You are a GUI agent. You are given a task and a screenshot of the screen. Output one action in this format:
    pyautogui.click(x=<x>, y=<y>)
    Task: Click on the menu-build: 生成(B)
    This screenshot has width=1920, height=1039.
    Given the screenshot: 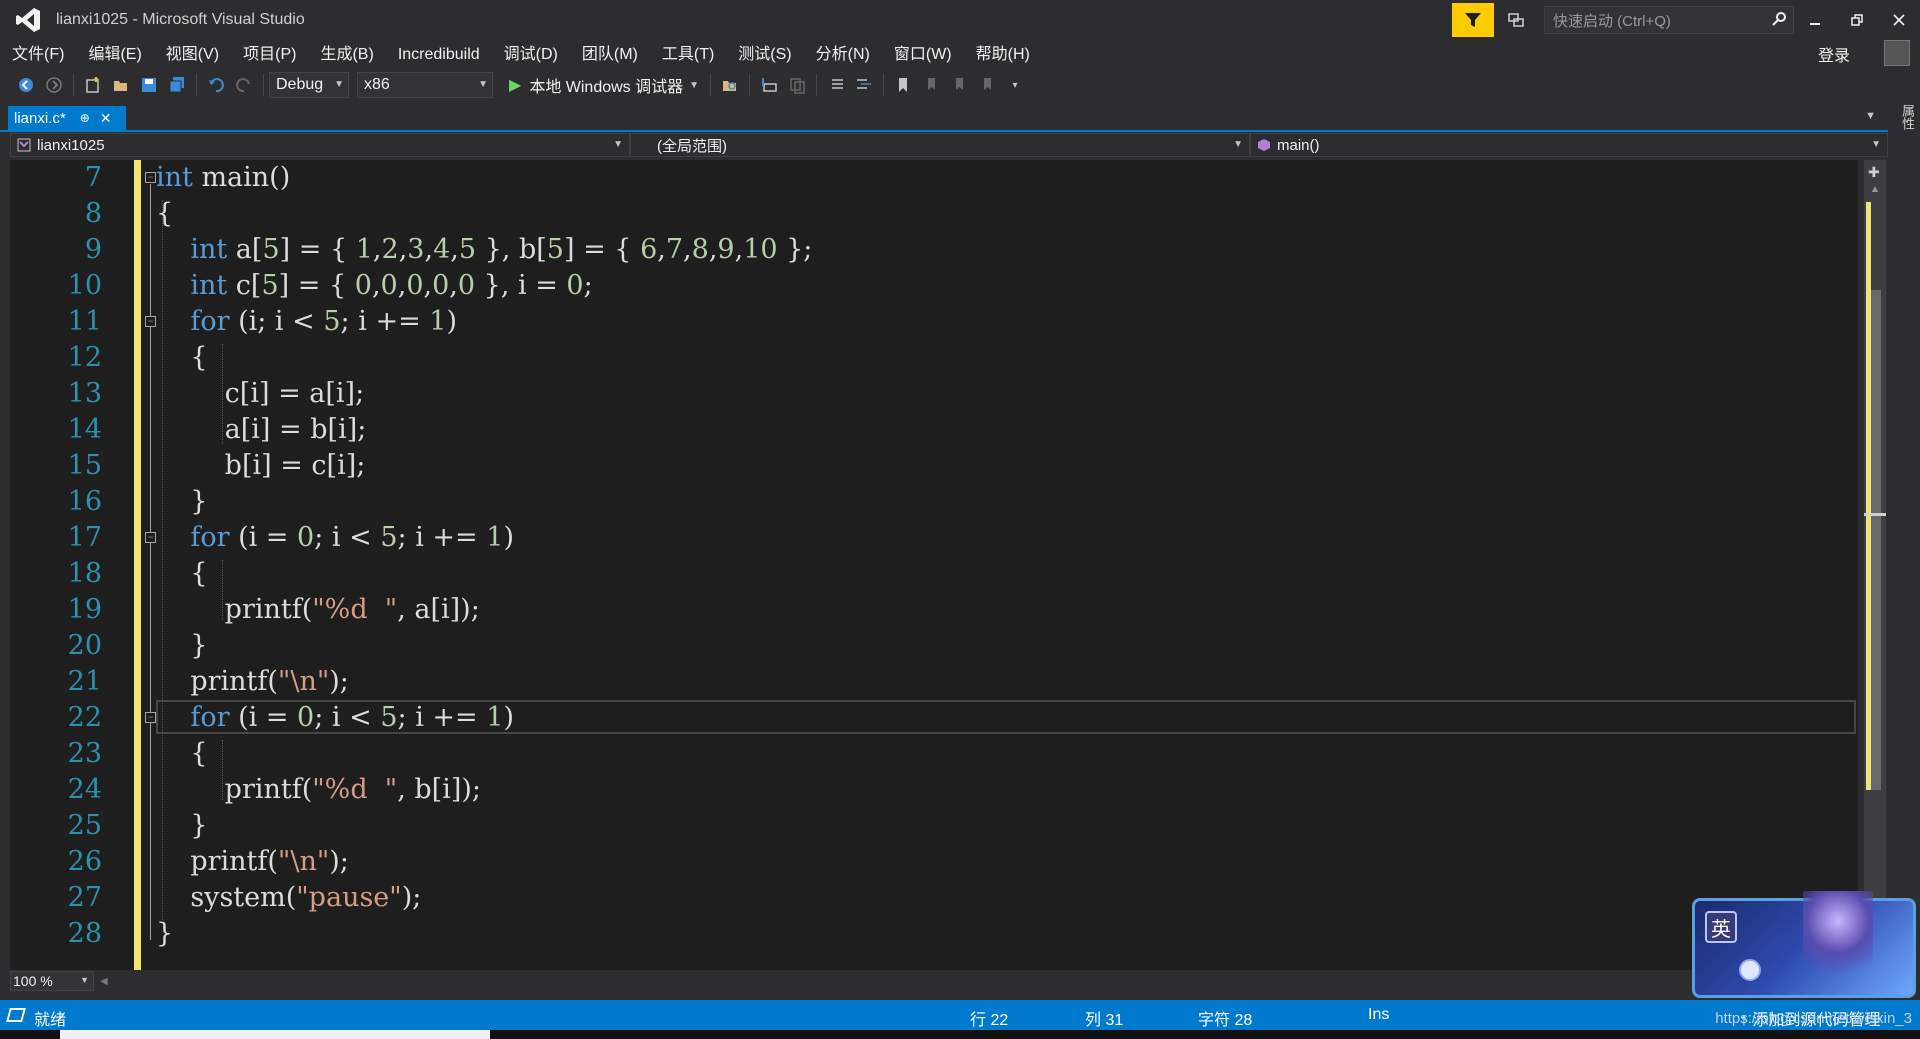 What is the action you would take?
    pyautogui.click(x=346, y=55)
    